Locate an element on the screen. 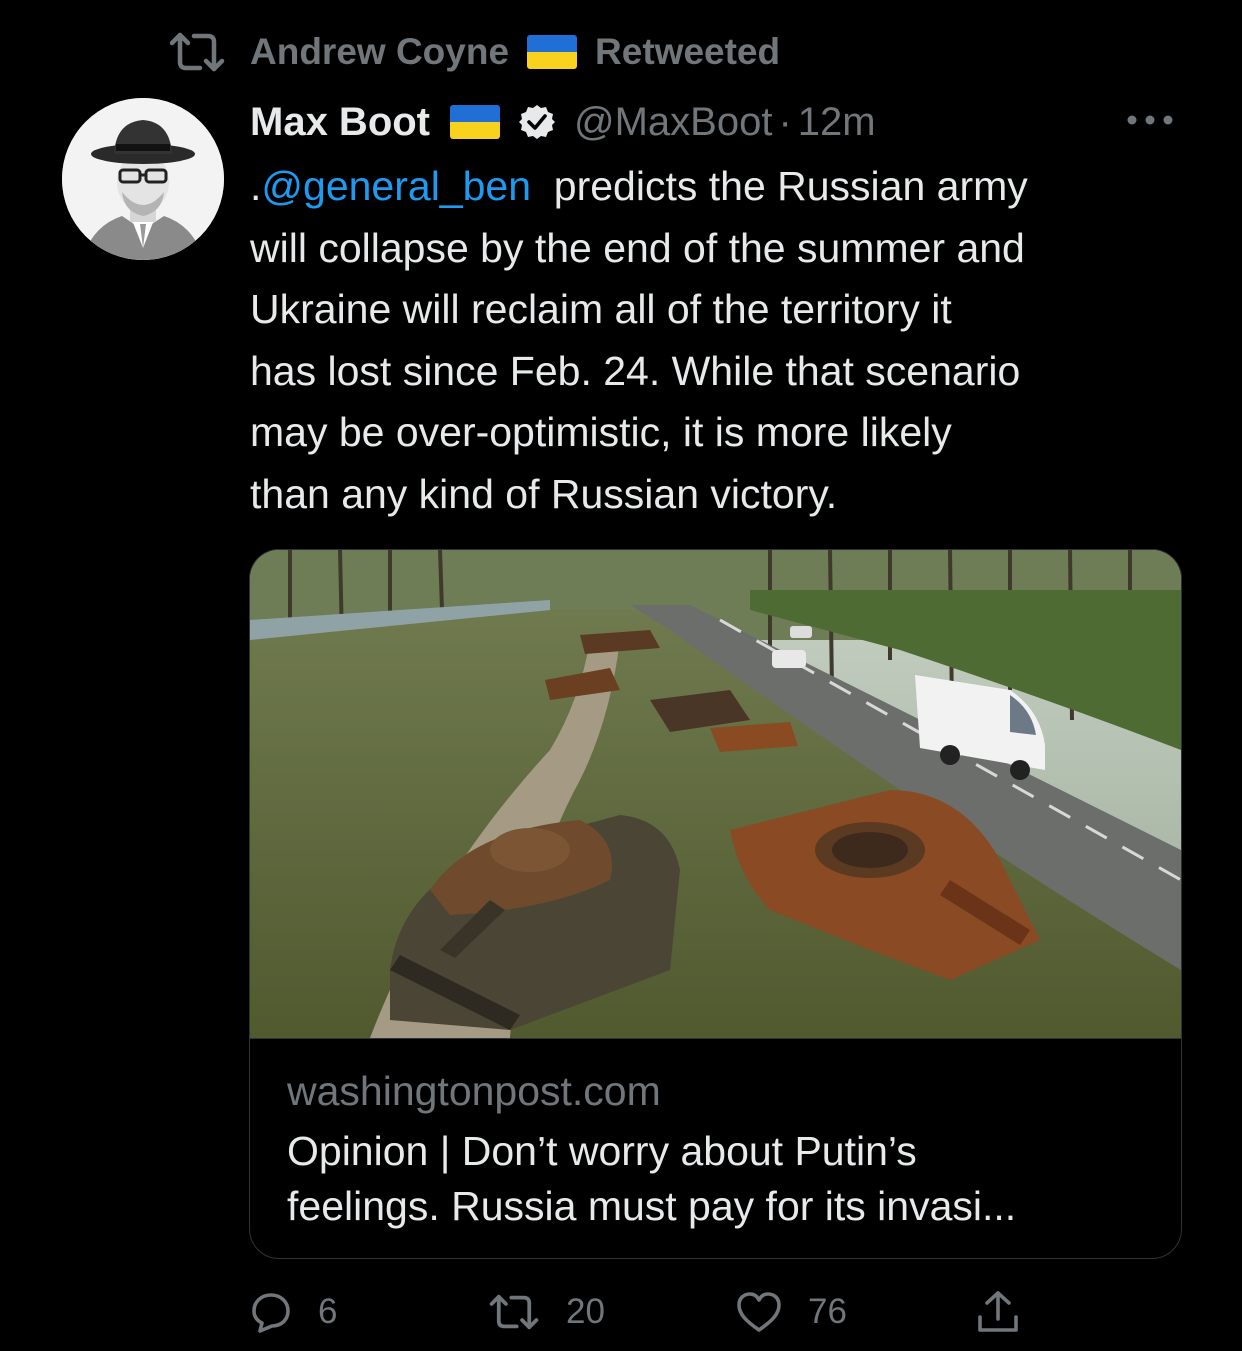 This screenshot has width=1242, height=1351. tweet-timestamp: 12m is located at coordinates (837, 122).